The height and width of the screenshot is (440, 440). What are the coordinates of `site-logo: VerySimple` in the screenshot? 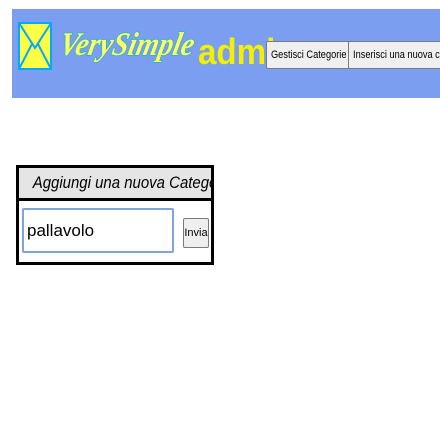 It's located at (126, 45).